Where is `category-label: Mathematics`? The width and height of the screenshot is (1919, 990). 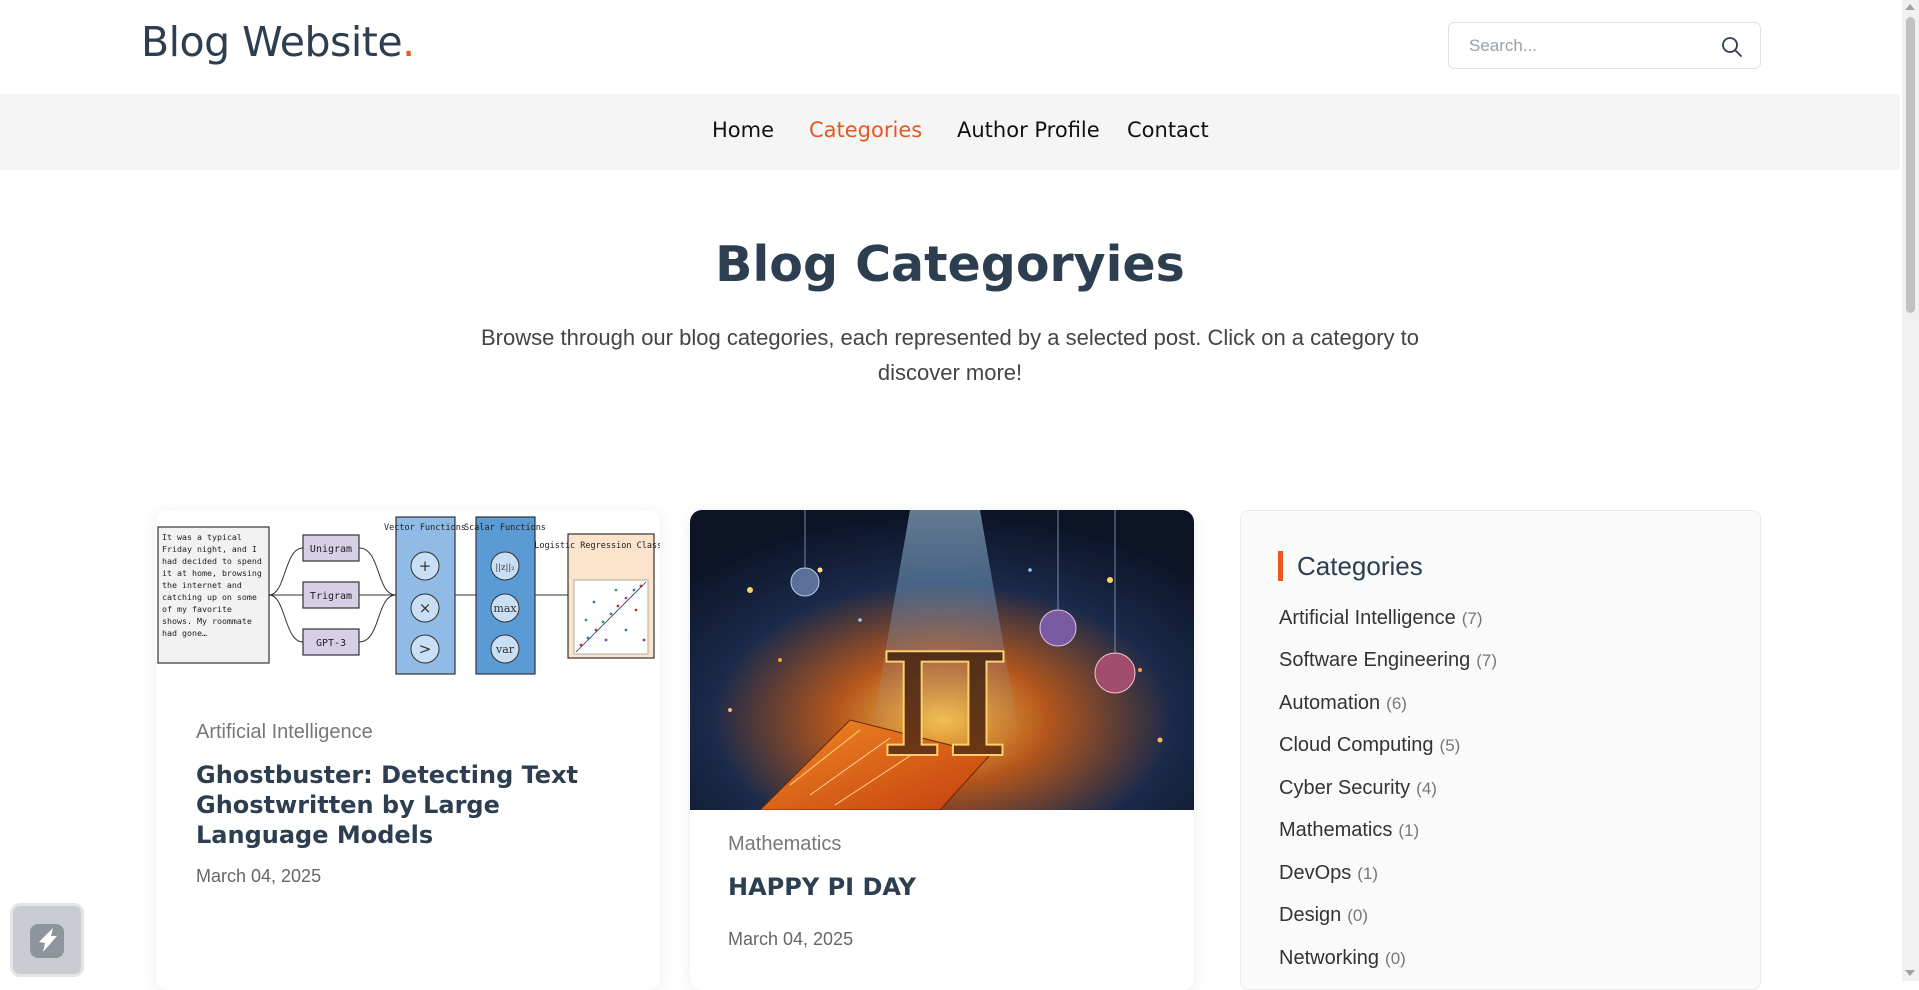 category-label: Mathematics is located at coordinates (1336, 830).